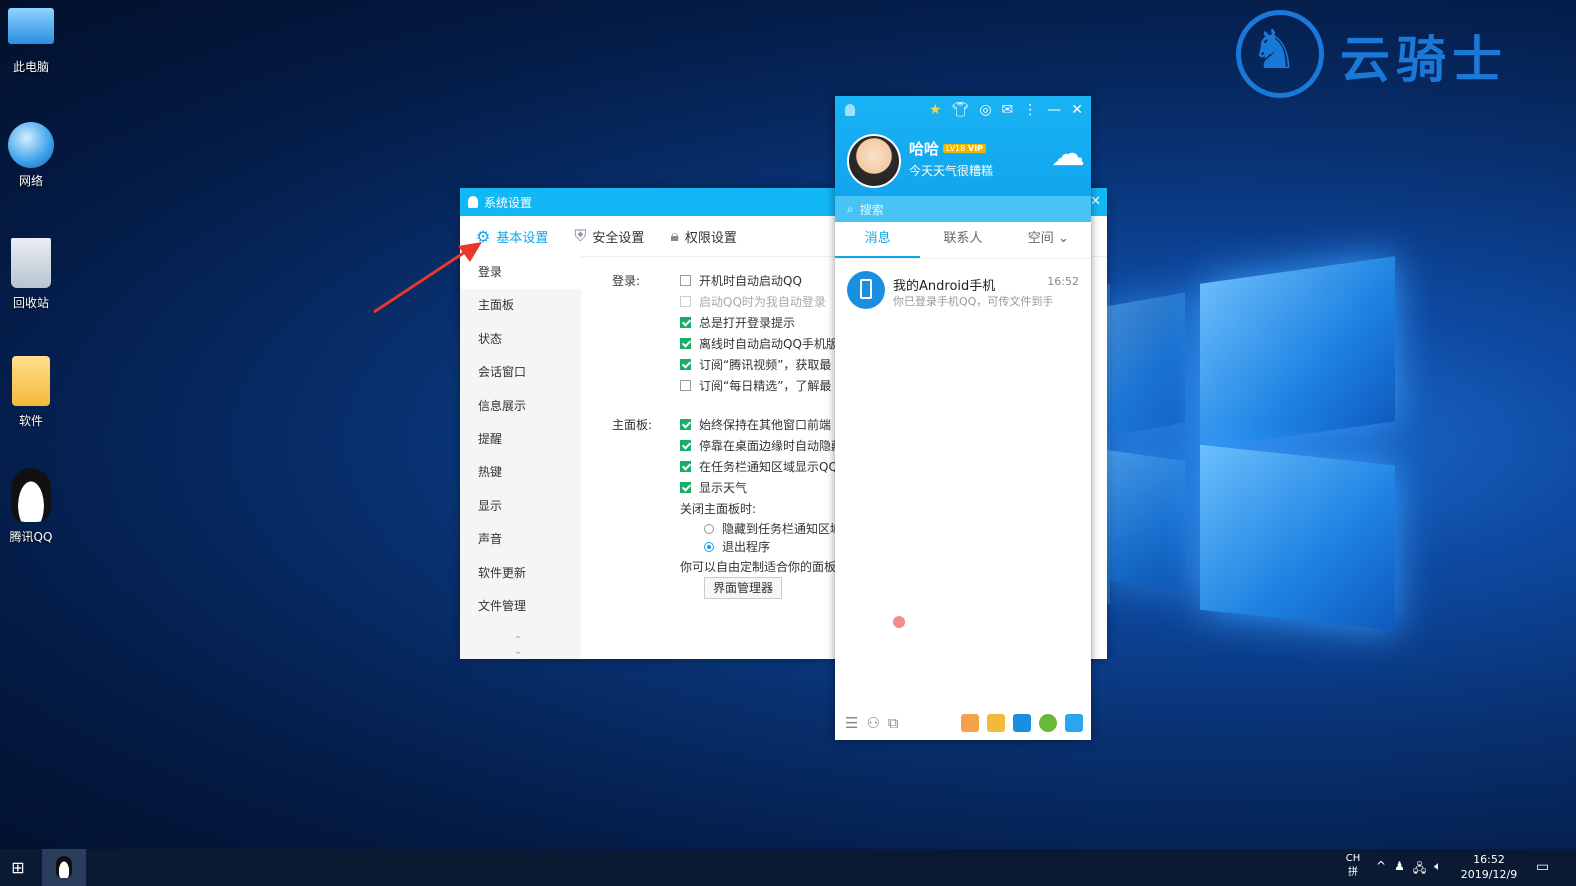 This screenshot has width=1576, height=886. What do you see at coordinates (427, 278) in the screenshot?
I see `red-arrow-annotation` at bounding box center [427, 278].